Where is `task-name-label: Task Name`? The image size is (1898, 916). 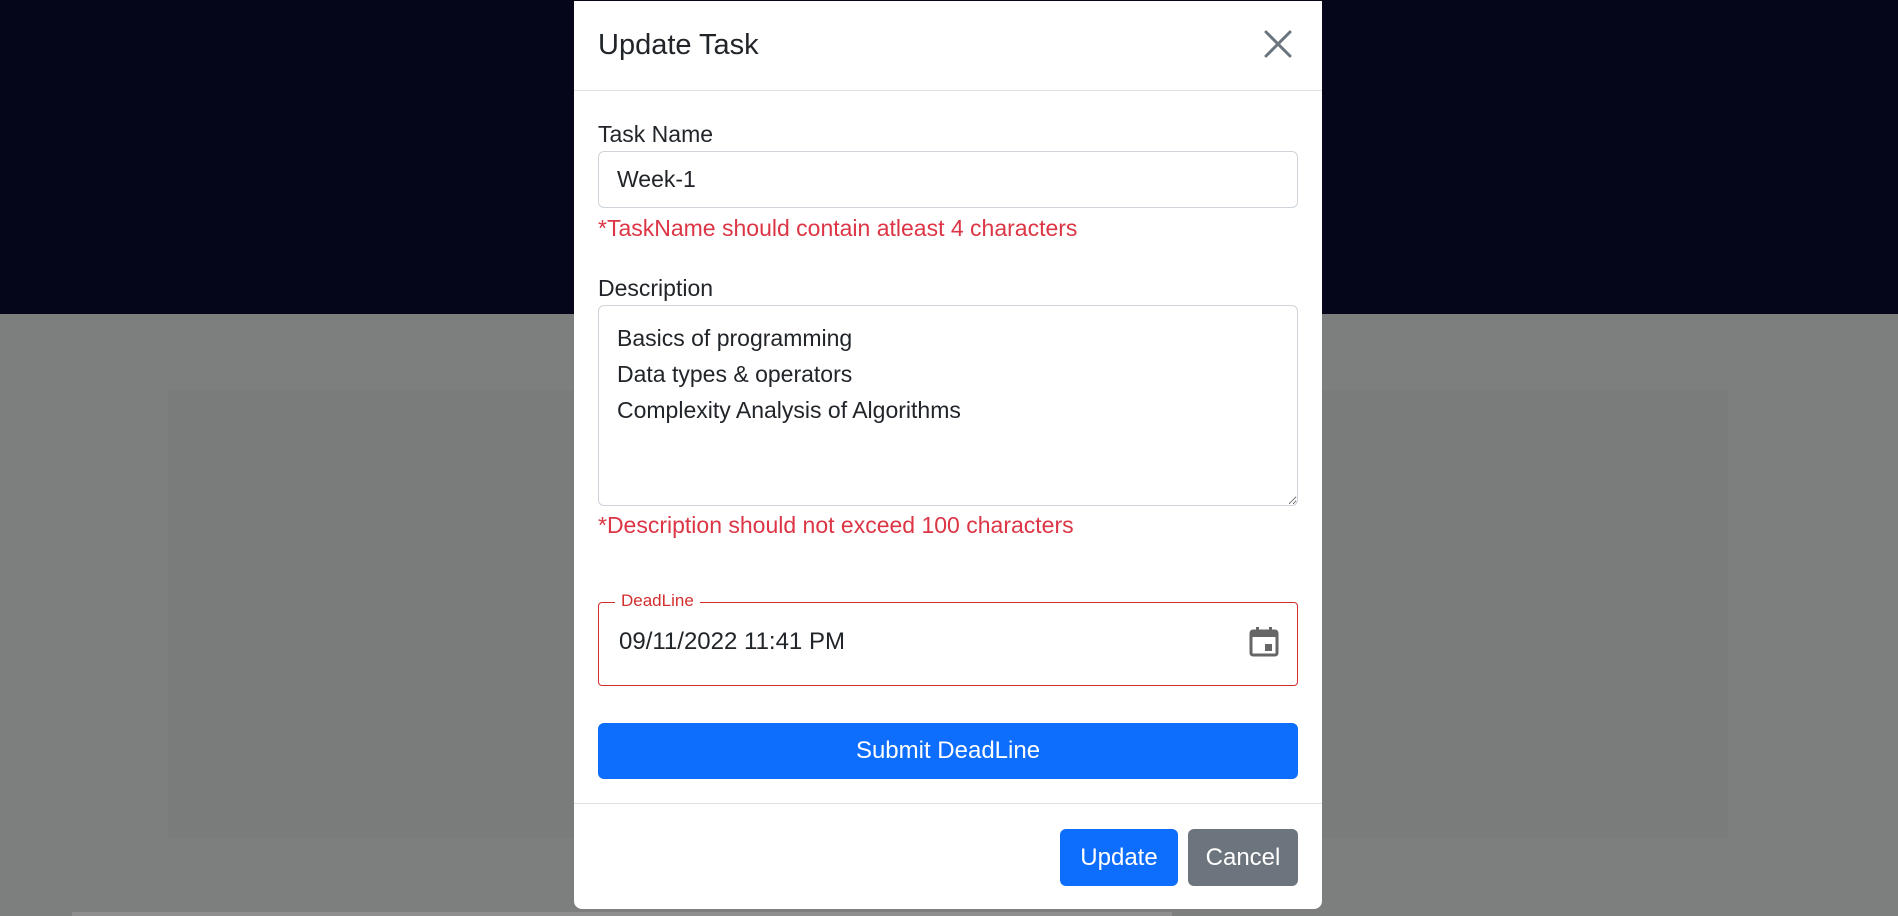
task-name-label: Task Name is located at coordinates (656, 134).